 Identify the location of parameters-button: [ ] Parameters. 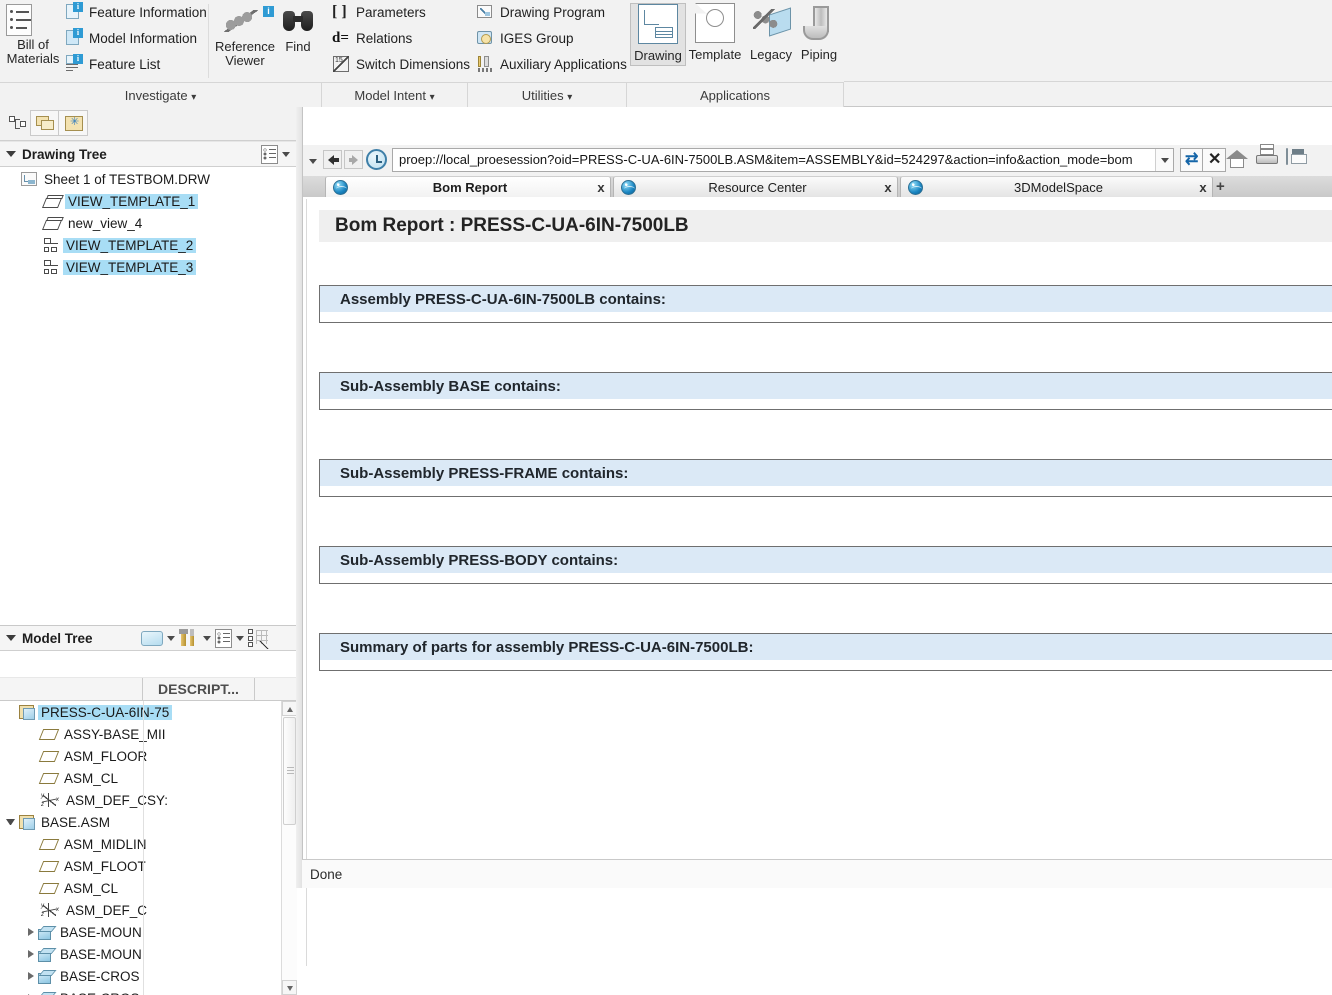
(379, 12).